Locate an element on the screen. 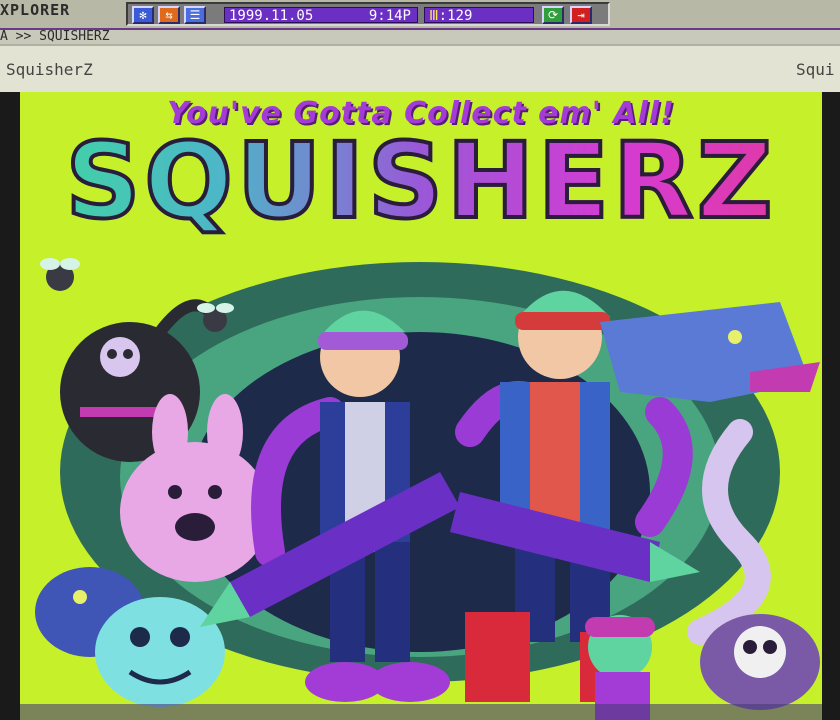  menu-button: ☰ is located at coordinates (195, 15).